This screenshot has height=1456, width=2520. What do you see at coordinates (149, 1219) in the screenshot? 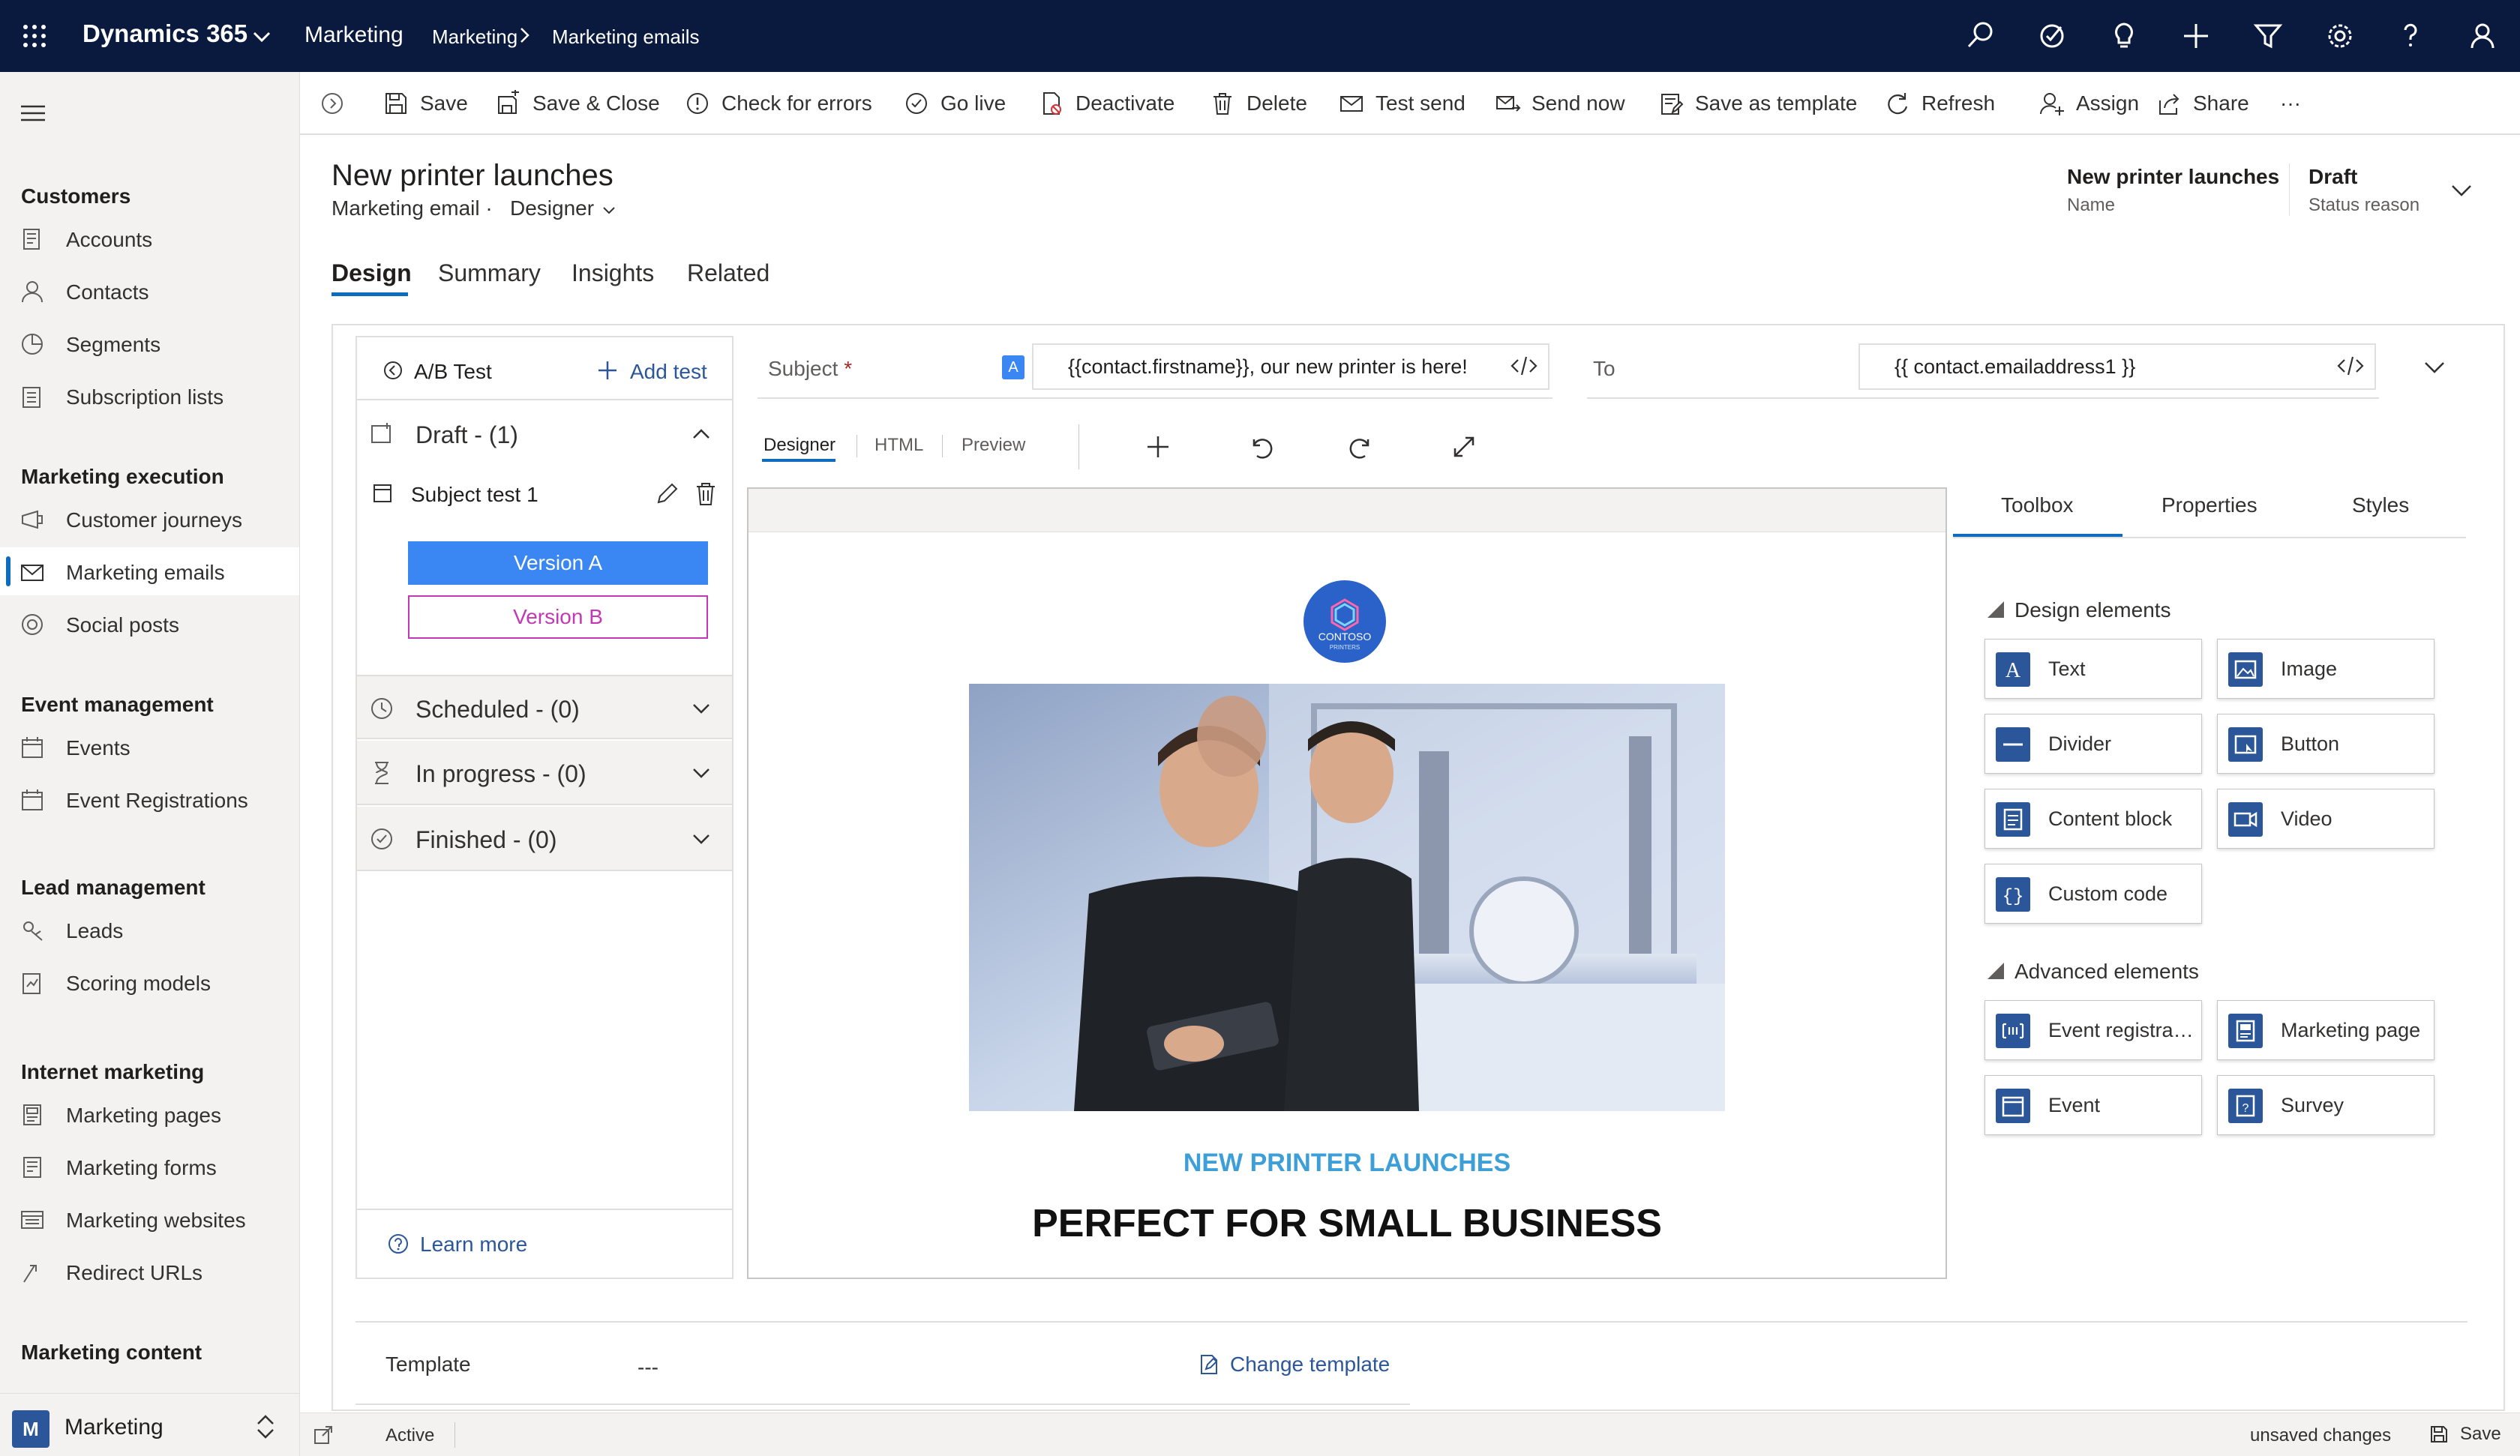
I see `sidebar-item-marketing-websites: Marketing websites` at bounding box center [149, 1219].